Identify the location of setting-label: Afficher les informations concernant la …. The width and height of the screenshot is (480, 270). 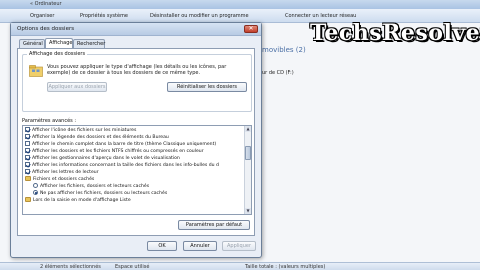
(125, 165).